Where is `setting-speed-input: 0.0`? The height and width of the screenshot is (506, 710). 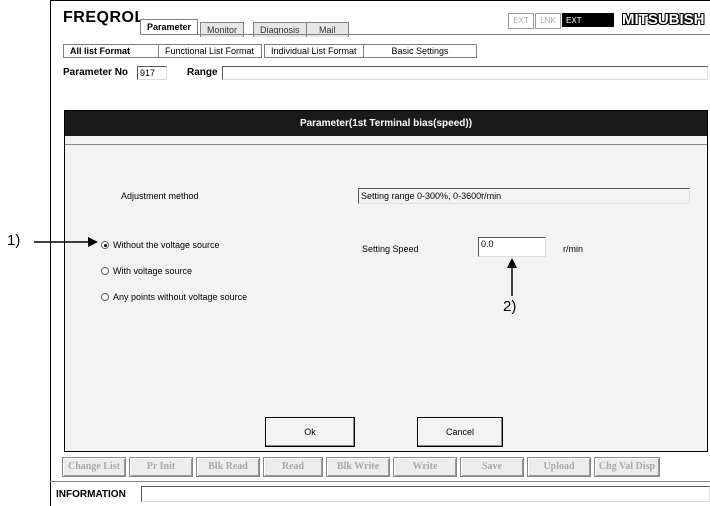 setting-speed-input: 0.0 is located at coordinates (512, 247).